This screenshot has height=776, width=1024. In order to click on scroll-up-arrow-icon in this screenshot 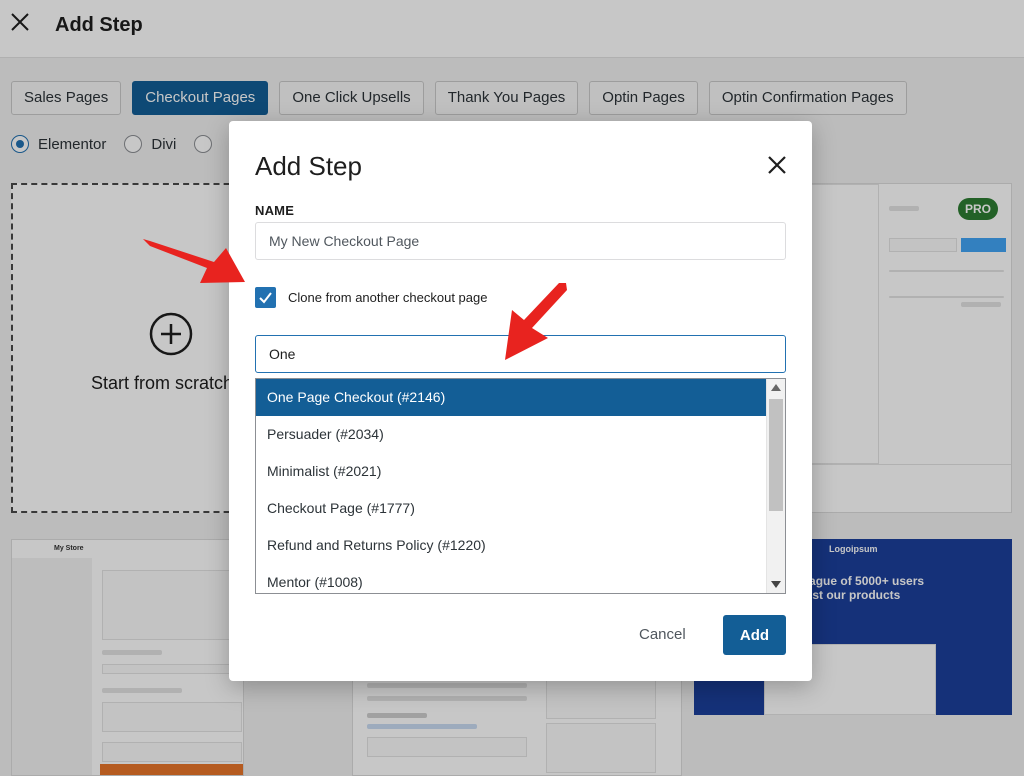, I will do `click(776, 387)`.